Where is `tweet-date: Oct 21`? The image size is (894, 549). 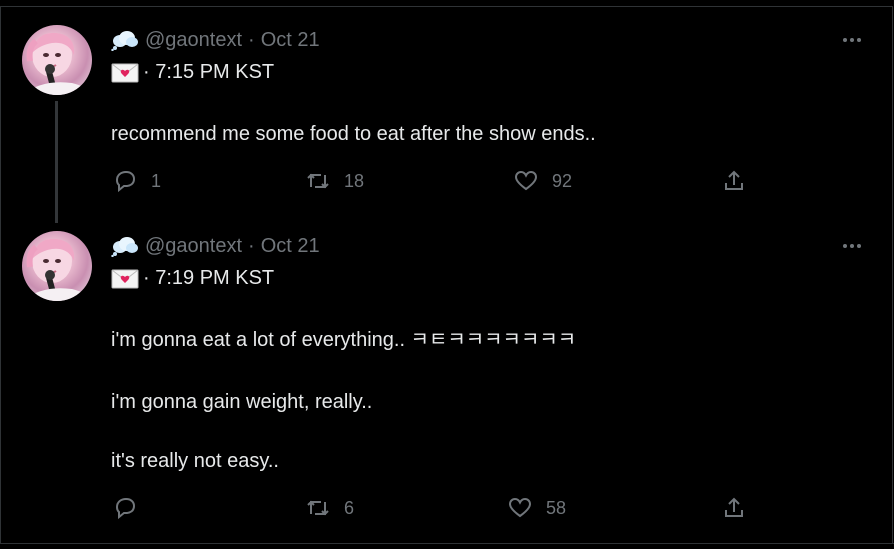 tweet-date: Oct 21 is located at coordinates (290, 246).